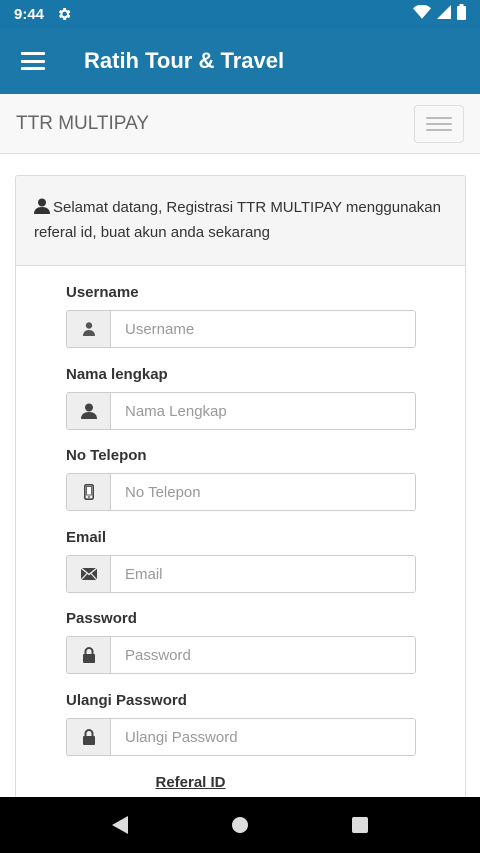 Image resolution: width=480 pixels, height=853 pixels. Describe the element at coordinates (422, 14) in the screenshot. I see `wifi-icon` at that location.